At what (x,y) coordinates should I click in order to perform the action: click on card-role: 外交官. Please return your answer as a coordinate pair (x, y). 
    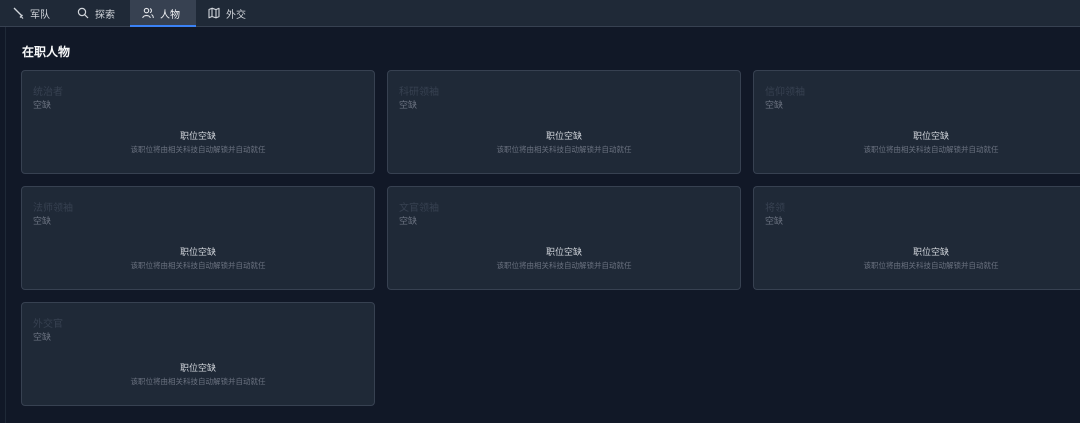
    Looking at the image, I should click on (48, 324).